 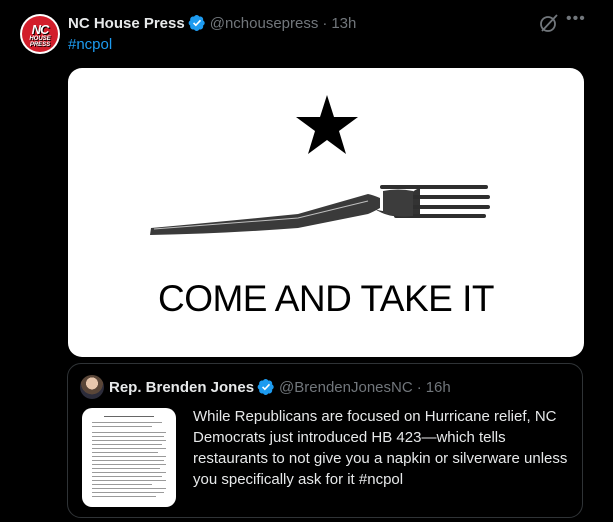 What do you see at coordinates (181, 387) in the screenshot?
I see `quoted-author-name: Rep. Brenden Jones` at bounding box center [181, 387].